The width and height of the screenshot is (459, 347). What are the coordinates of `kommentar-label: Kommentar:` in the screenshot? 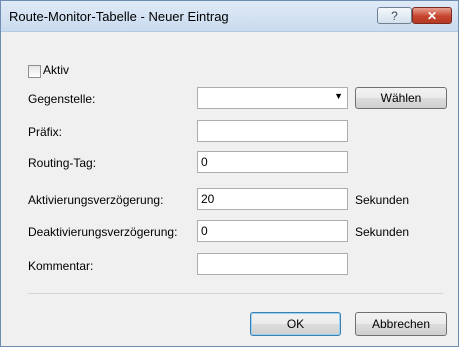 It's located at (61, 266).